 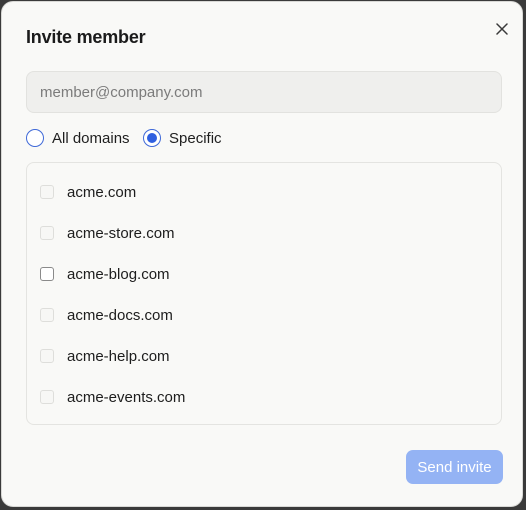 I want to click on radio-all-domains: All domains, so click(x=78, y=138).